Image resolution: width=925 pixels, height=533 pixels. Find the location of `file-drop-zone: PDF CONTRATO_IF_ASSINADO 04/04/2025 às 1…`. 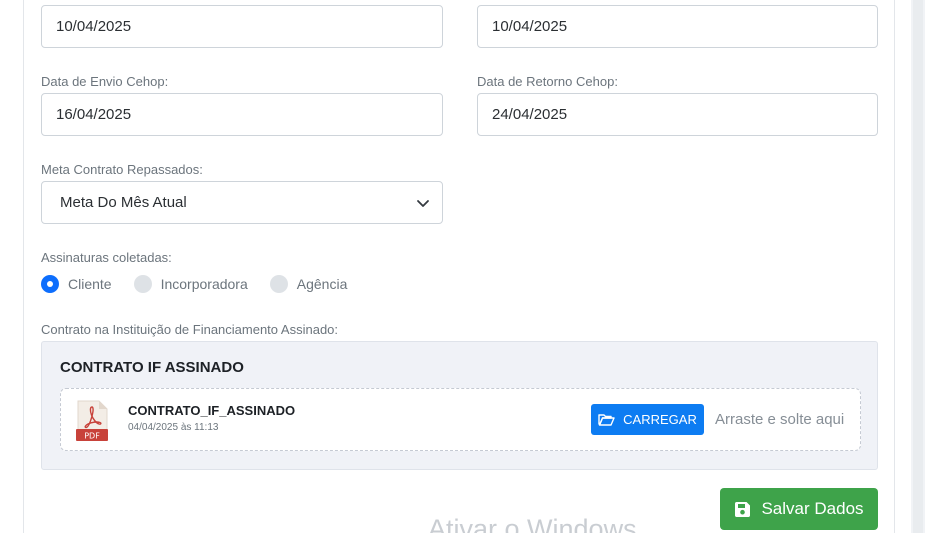

file-drop-zone: PDF CONTRATO_IF_ASSINADO 04/04/2025 às 1… is located at coordinates (460, 419).